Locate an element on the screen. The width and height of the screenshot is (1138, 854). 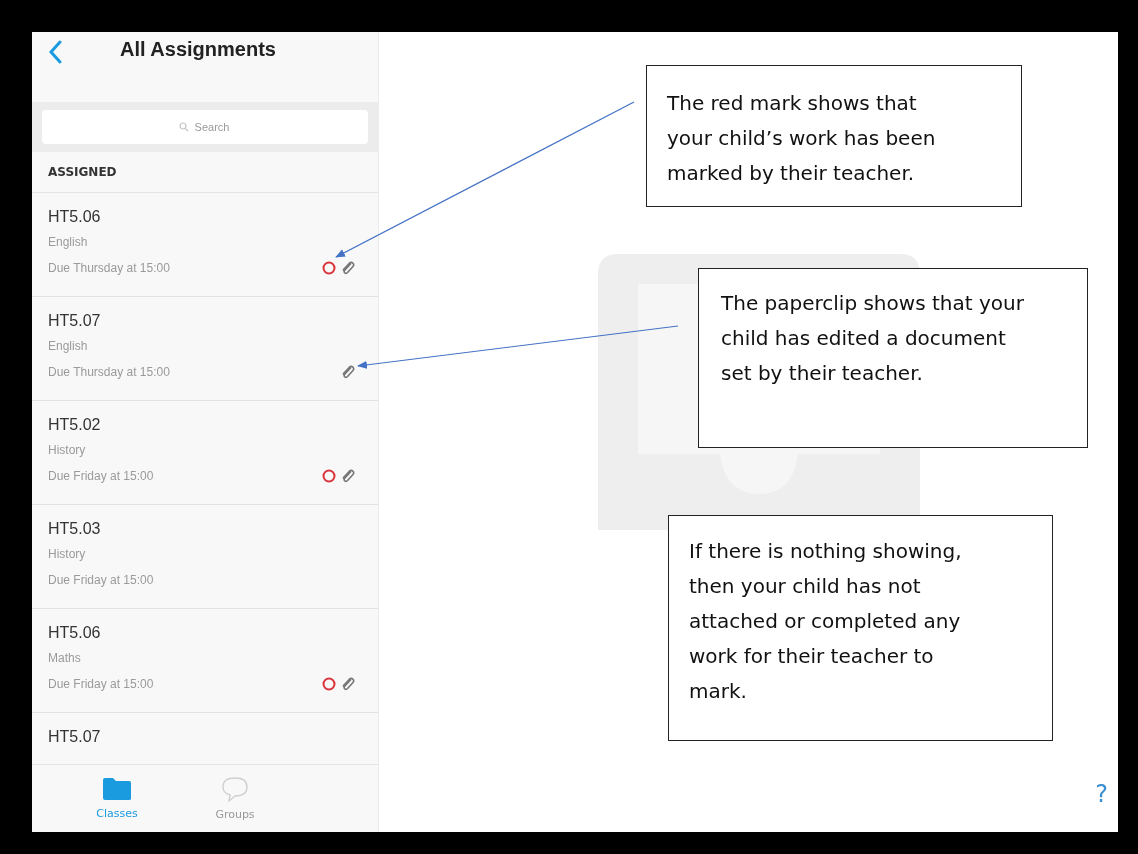
assignment-row: HT5.07 English Due Thursday at 15:00 is located at coordinates (205, 349).